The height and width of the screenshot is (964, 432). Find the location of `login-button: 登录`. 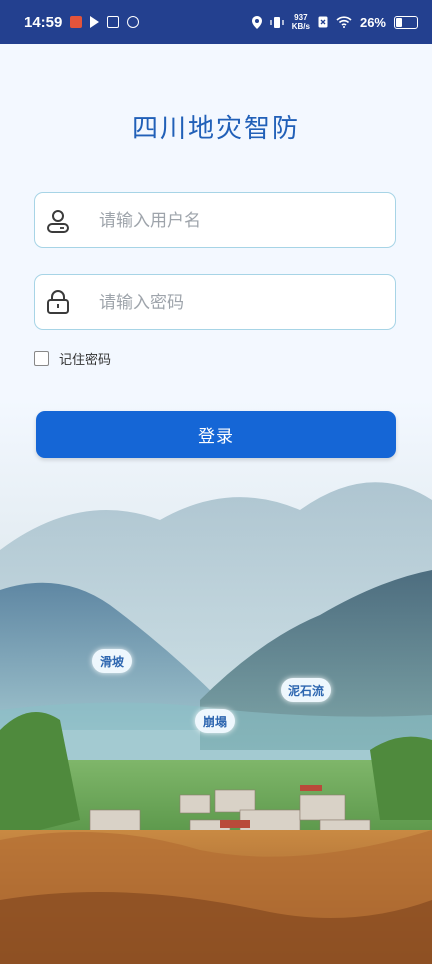

login-button: 登录 is located at coordinates (216, 434).